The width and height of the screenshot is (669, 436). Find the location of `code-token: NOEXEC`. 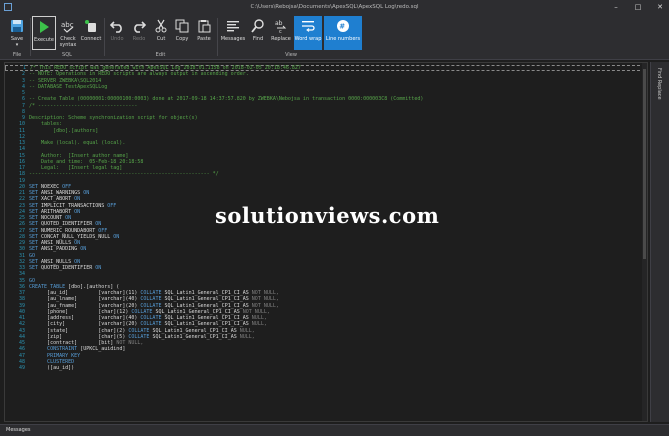

code-token: NOEXEC is located at coordinates (52, 186).